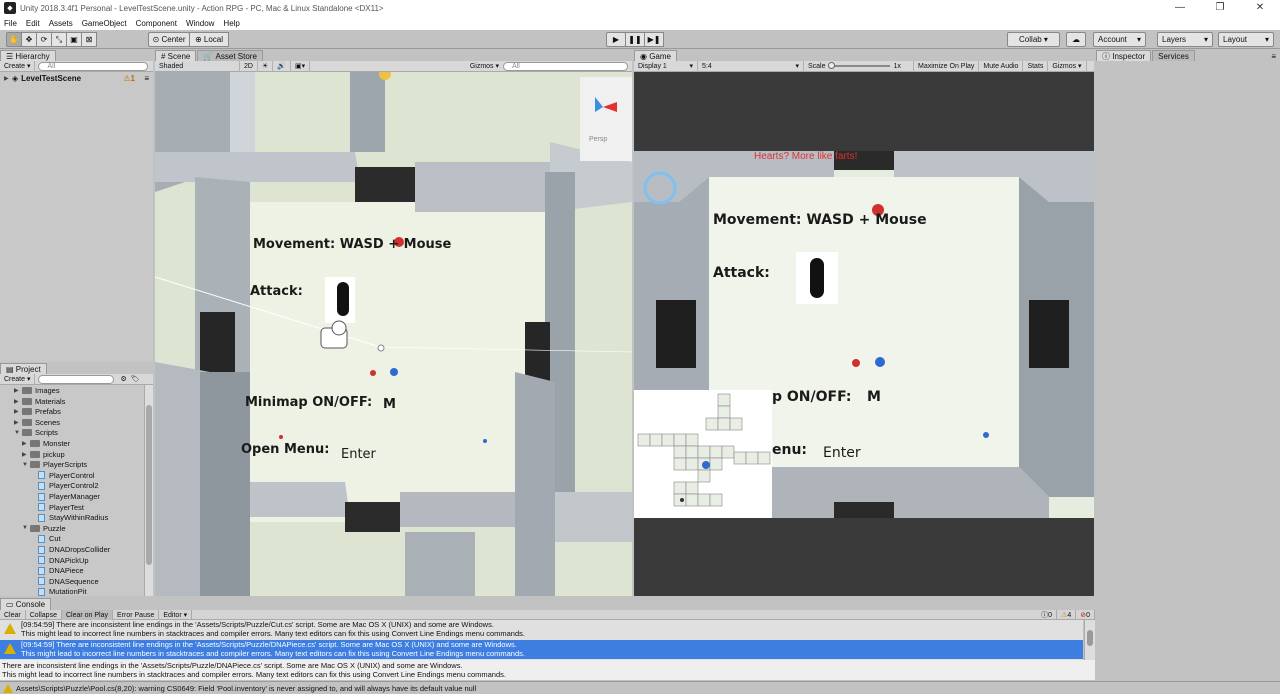 This screenshot has height=694, width=1280. What do you see at coordinates (858, 65) in the screenshot?
I see `scale-slider` at bounding box center [858, 65].